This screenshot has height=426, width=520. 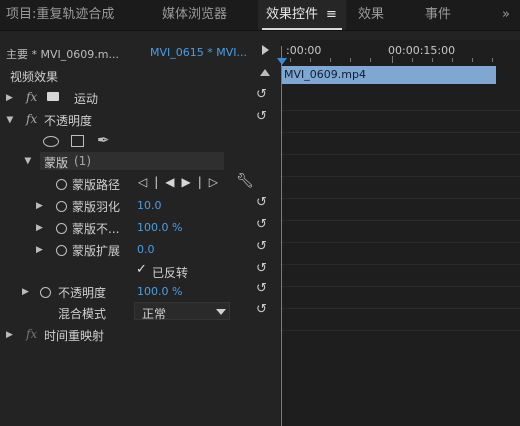 What do you see at coordinates (39, 206) in the screenshot?
I see `expand-mask-feather-icon: ▶` at bounding box center [39, 206].